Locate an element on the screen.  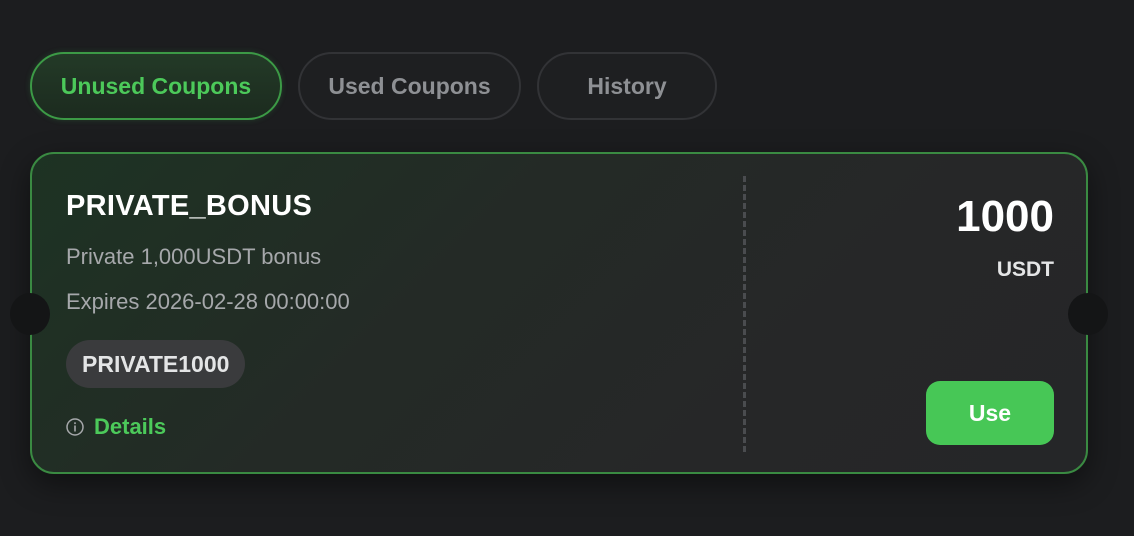
use-button-label: Use is located at coordinates (990, 412).